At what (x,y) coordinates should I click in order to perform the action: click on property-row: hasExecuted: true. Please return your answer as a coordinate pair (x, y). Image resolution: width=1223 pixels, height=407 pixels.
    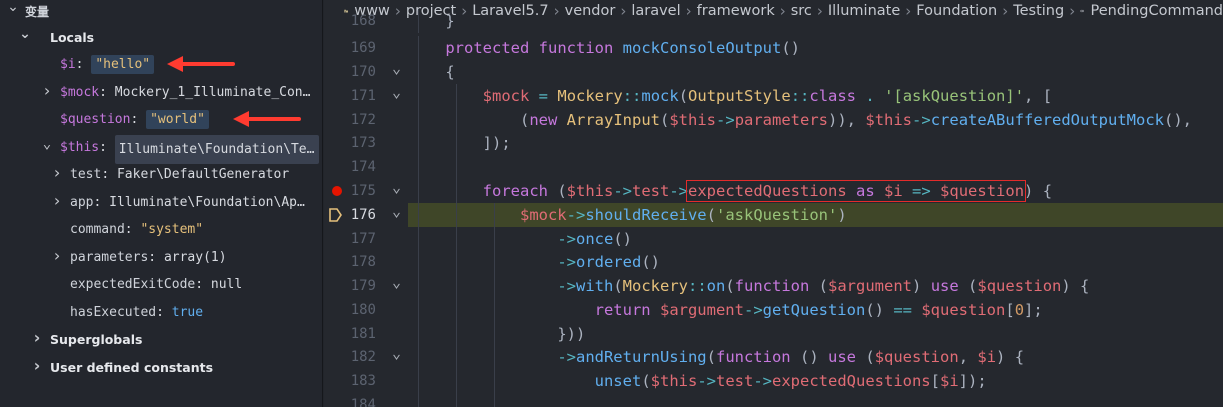
    Looking at the image, I should click on (161, 312).